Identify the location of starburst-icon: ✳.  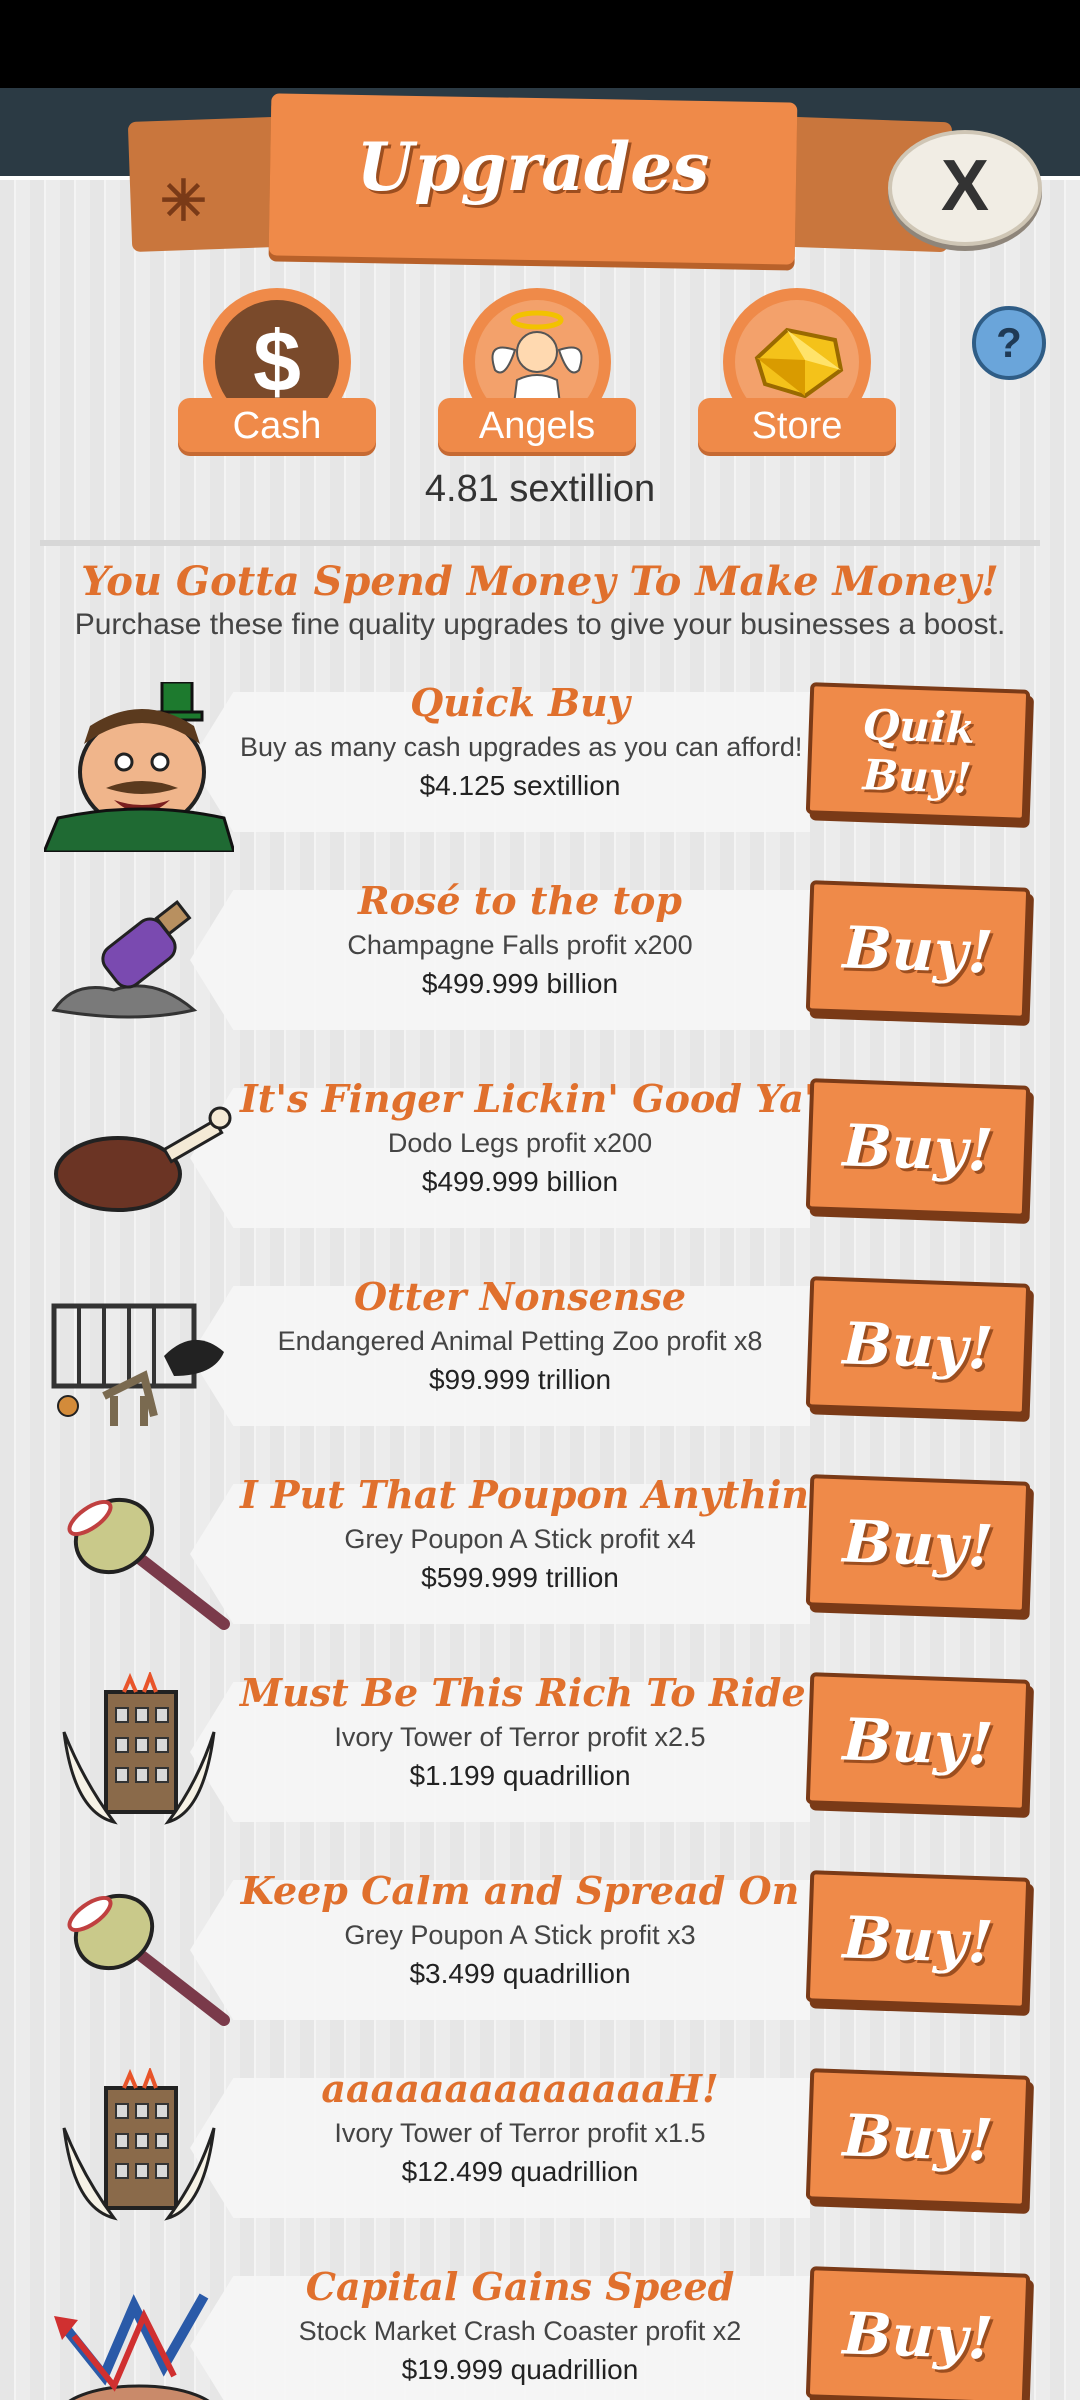
(183, 200).